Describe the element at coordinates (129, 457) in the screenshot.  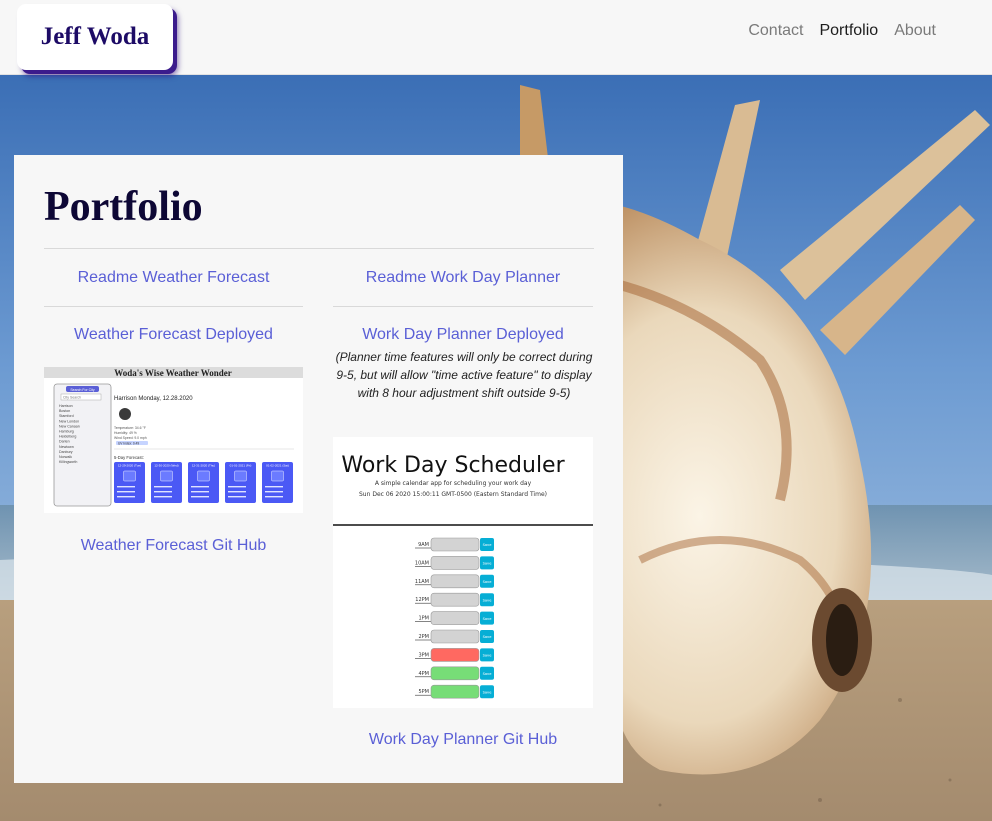
I see `weather-forecast-label: 5-Day Forecast:` at that location.